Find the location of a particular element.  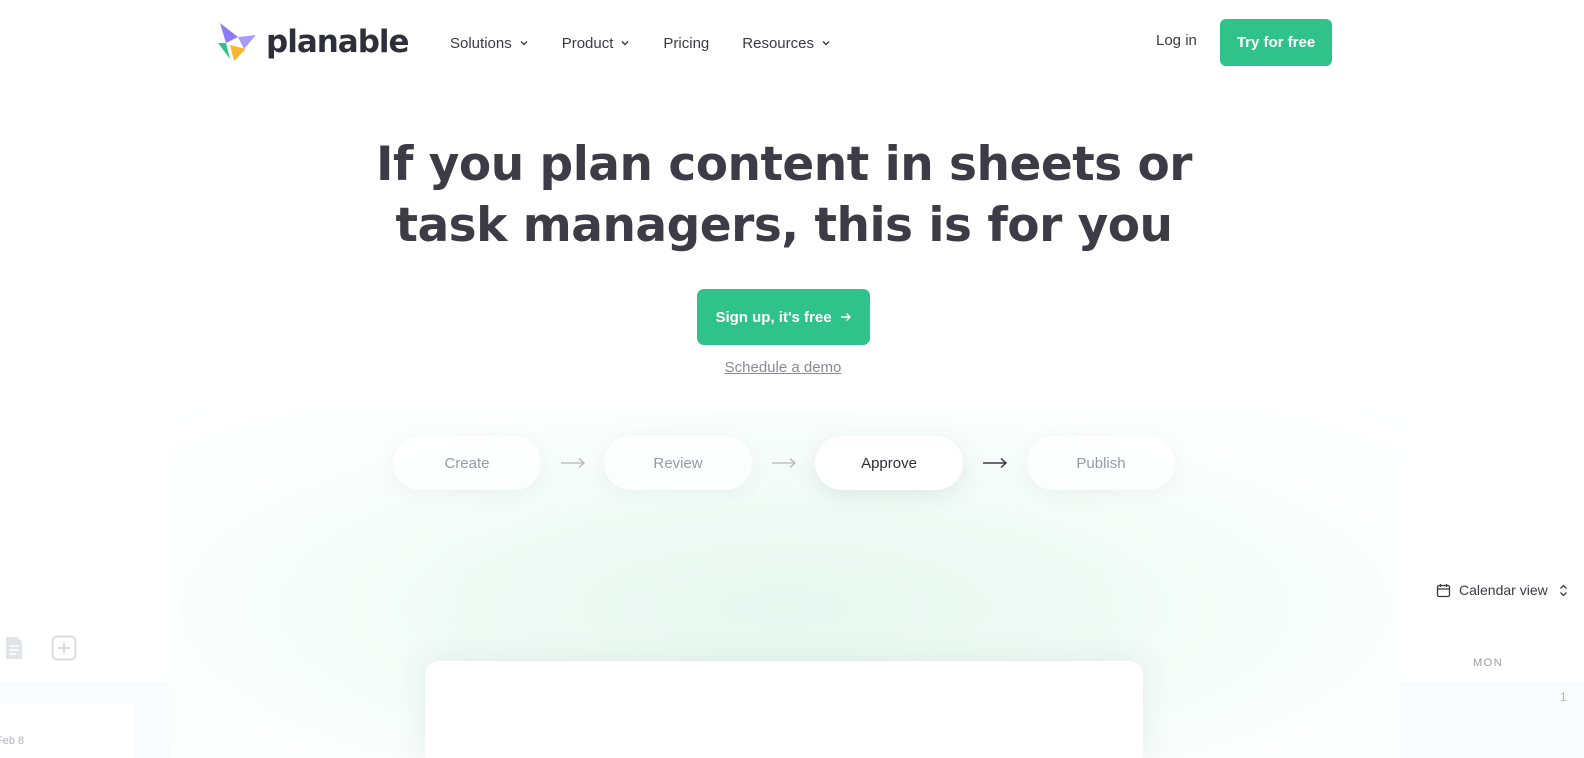

try-for-free-button: Try for free is located at coordinates (1276, 42).